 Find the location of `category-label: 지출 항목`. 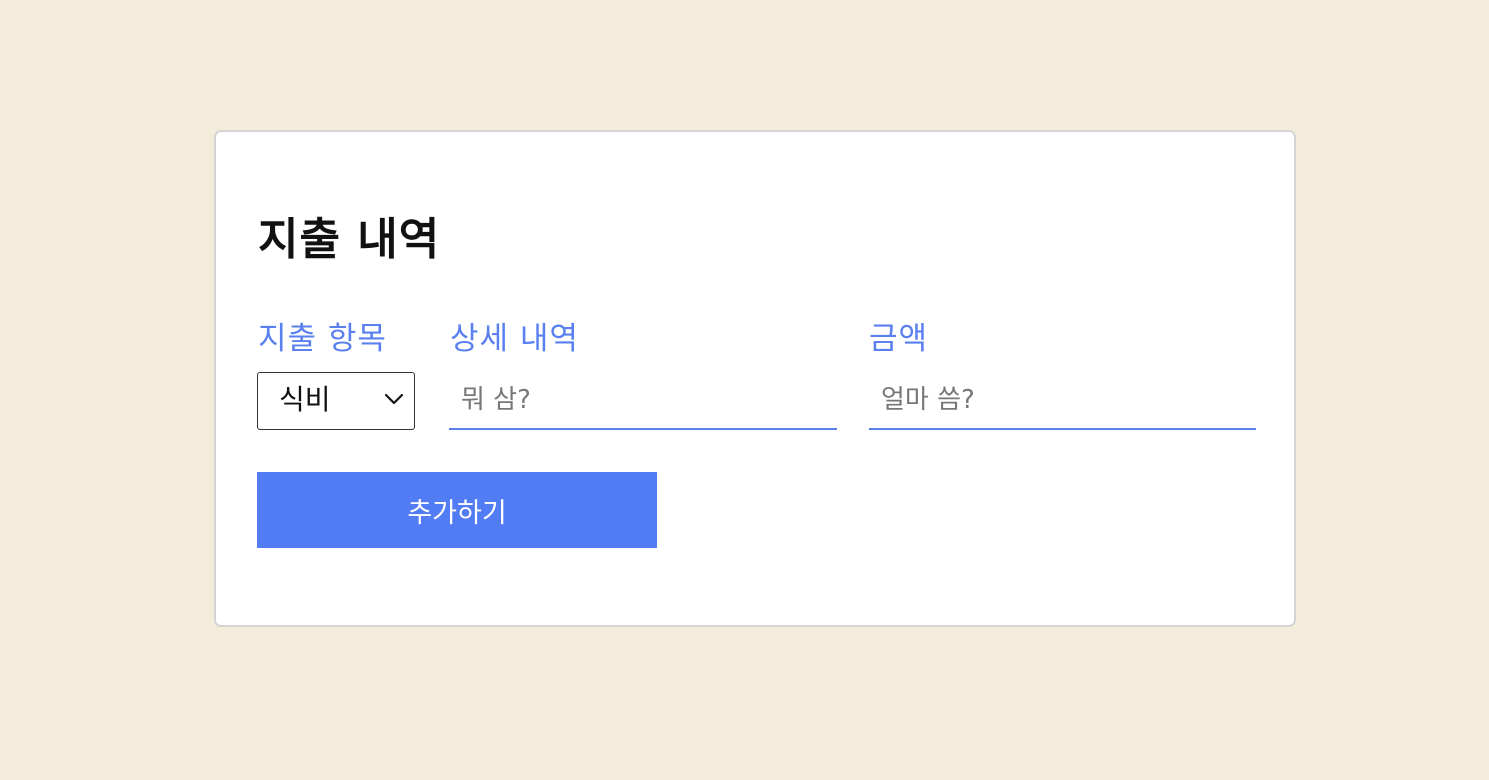

category-label: 지출 항목 is located at coordinates (322, 339).